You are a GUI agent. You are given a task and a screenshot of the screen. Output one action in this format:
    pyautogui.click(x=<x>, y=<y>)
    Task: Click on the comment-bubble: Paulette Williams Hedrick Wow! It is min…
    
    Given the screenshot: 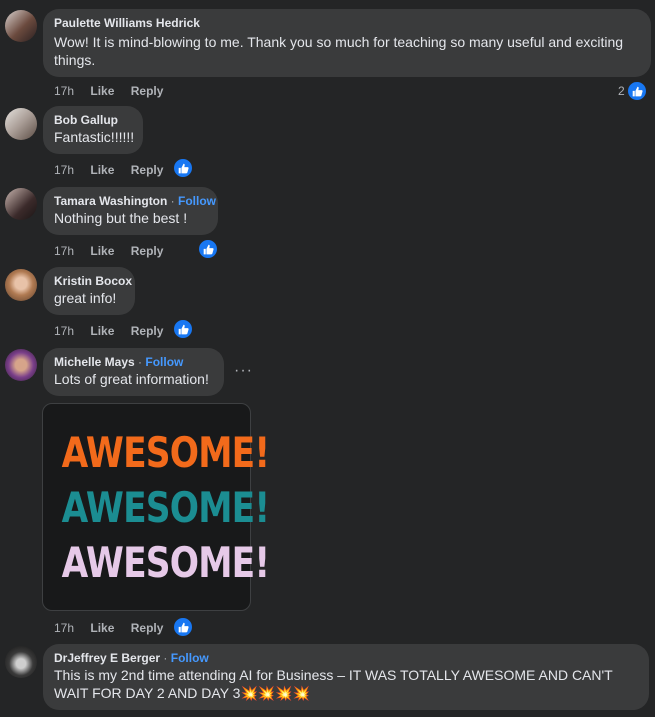 What is the action you would take?
    pyautogui.click(x=347, y=43)
    